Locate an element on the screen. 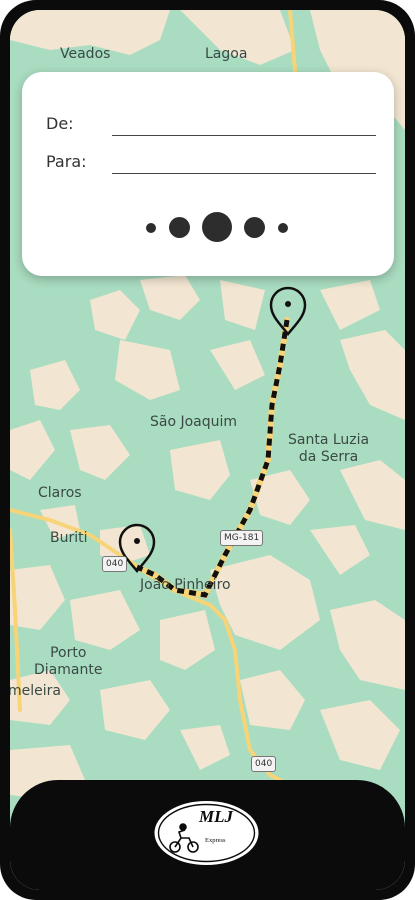  place-label: Porto Diamante is located at coordinates (68, 661).